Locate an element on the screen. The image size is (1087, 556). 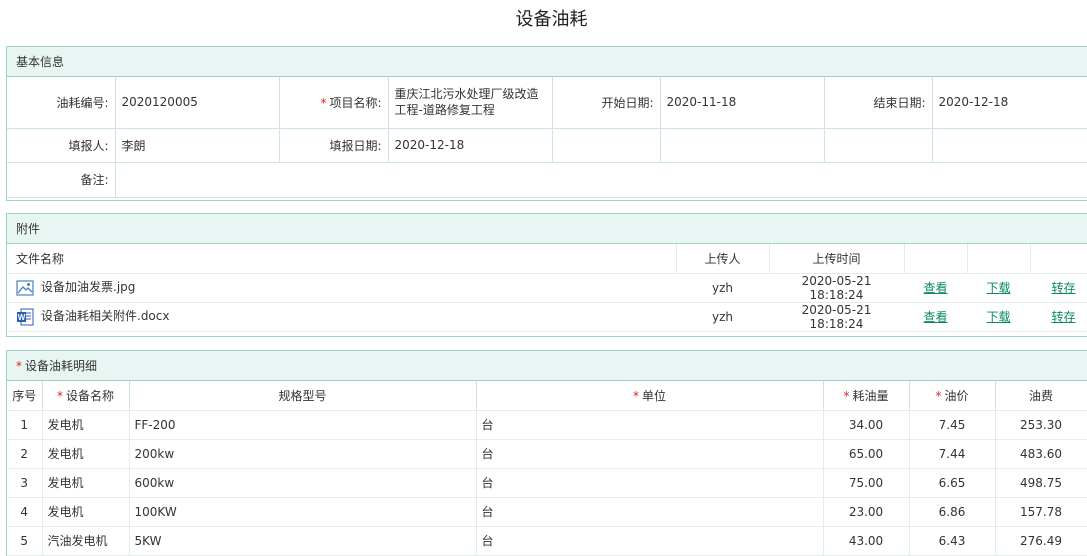
fuel-detail-header: * 设备油耗明细 is located at coordinates (547, 366).